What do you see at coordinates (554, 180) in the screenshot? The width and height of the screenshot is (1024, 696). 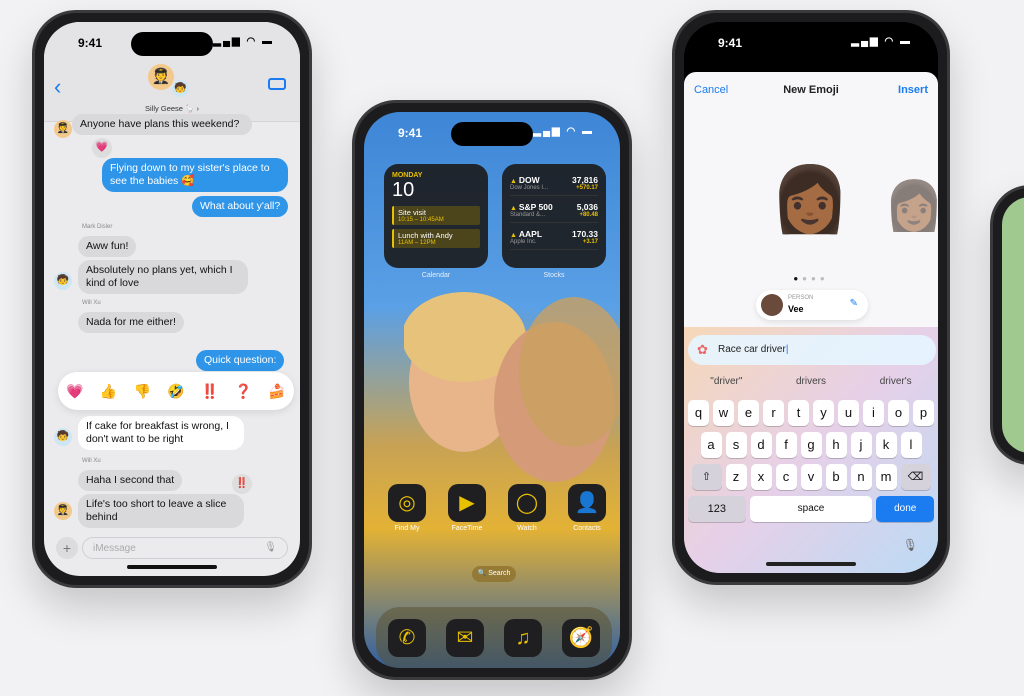 I see `stock-row: ▲ DOW 37,816` at bounding box center [554, 180].